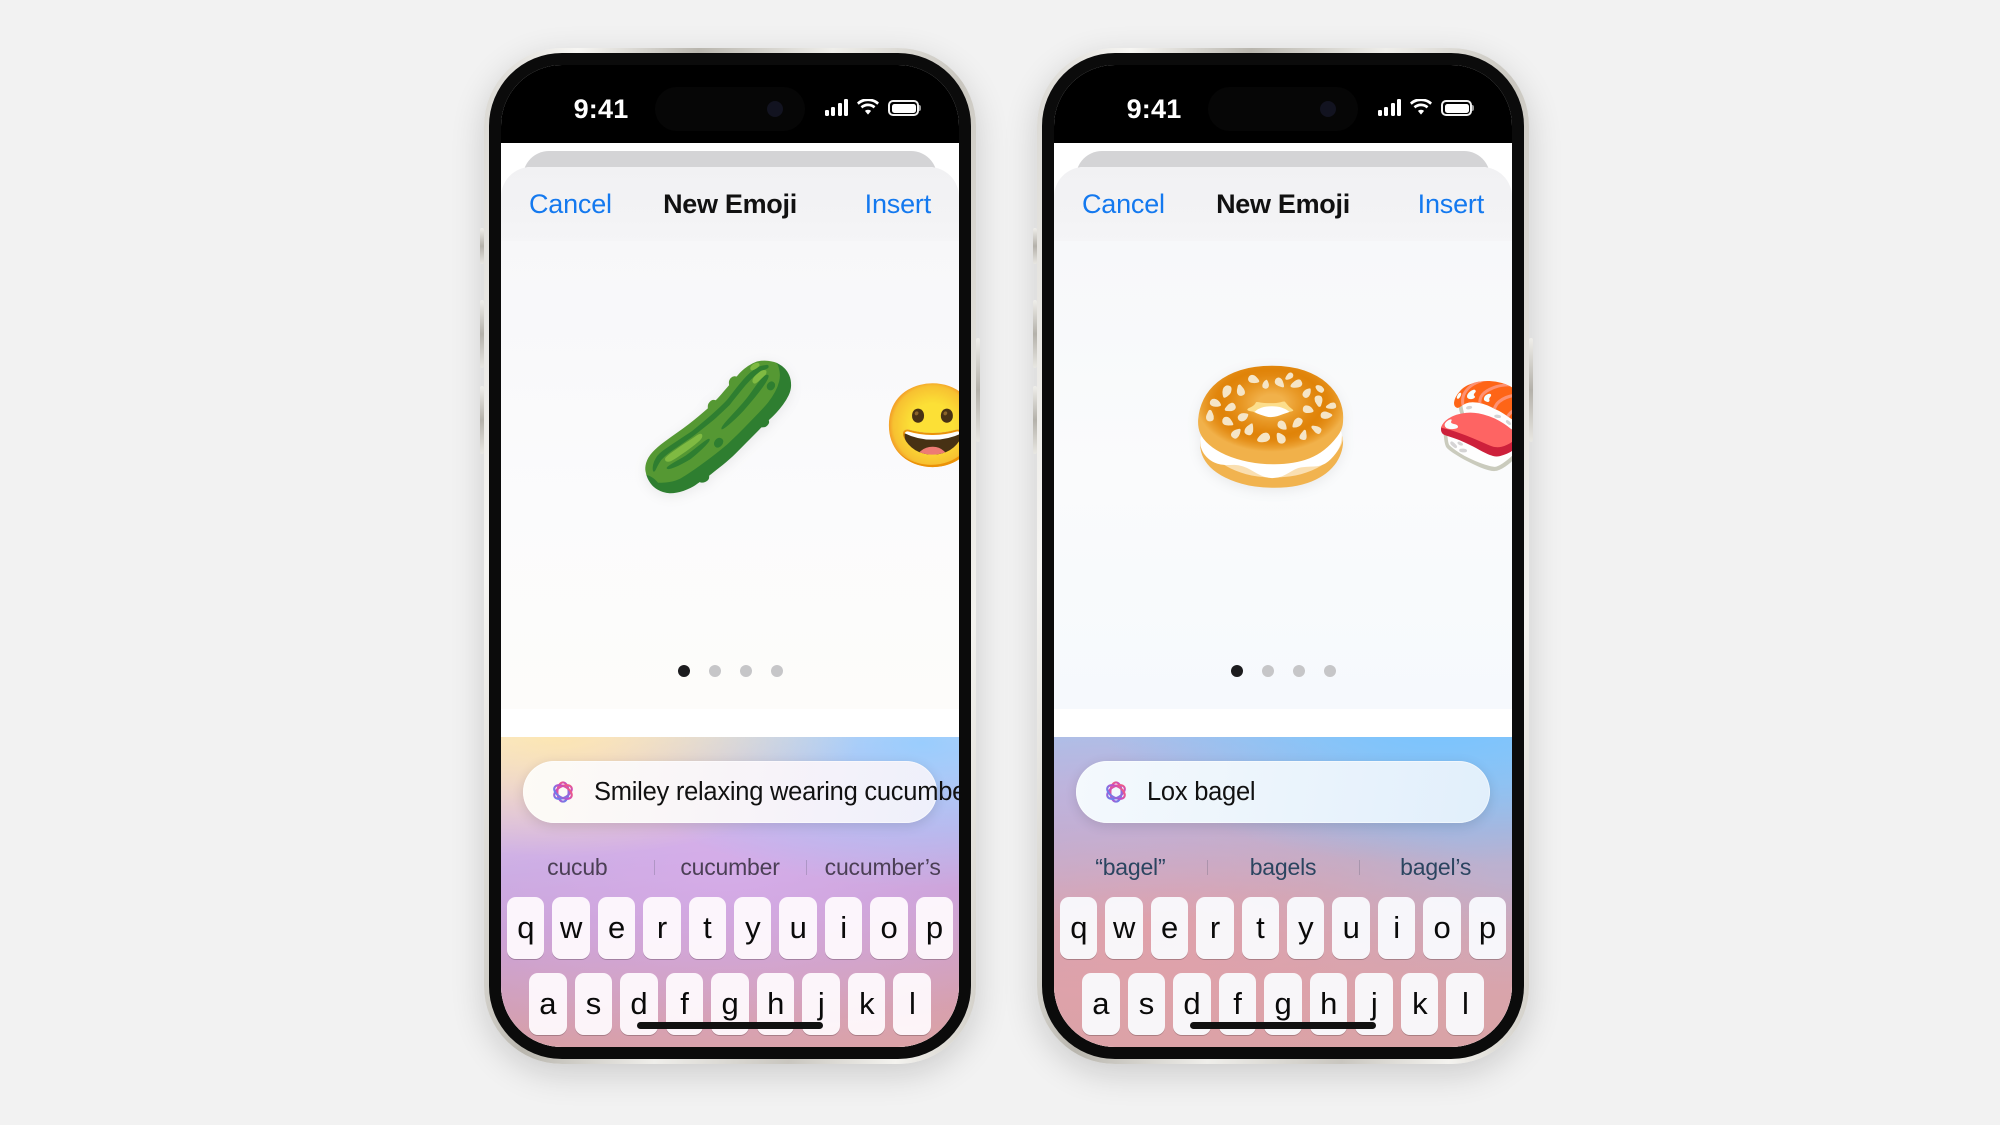 This screenshot has height=1125, width=2000. I want to click on emoji-result-primary: 🥒, so click(718, 427).